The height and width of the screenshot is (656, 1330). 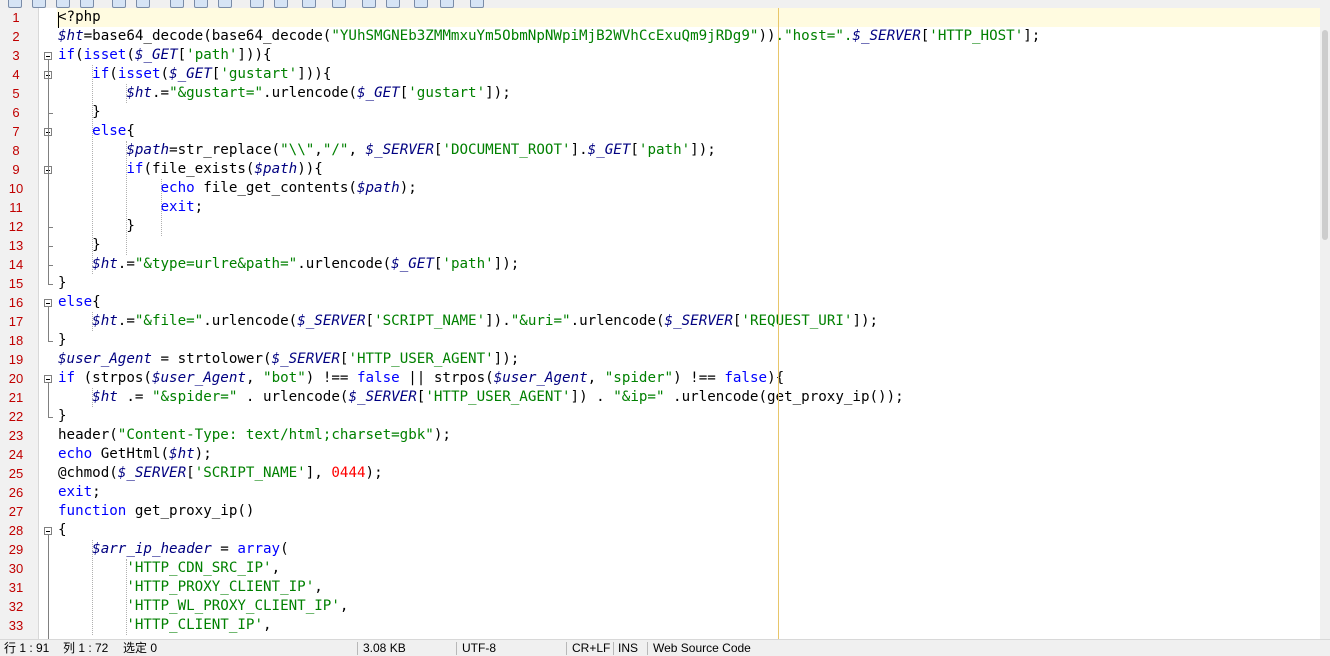 I want to click on code-line: function get_proxy_ip(), so click(x=688, y=511).